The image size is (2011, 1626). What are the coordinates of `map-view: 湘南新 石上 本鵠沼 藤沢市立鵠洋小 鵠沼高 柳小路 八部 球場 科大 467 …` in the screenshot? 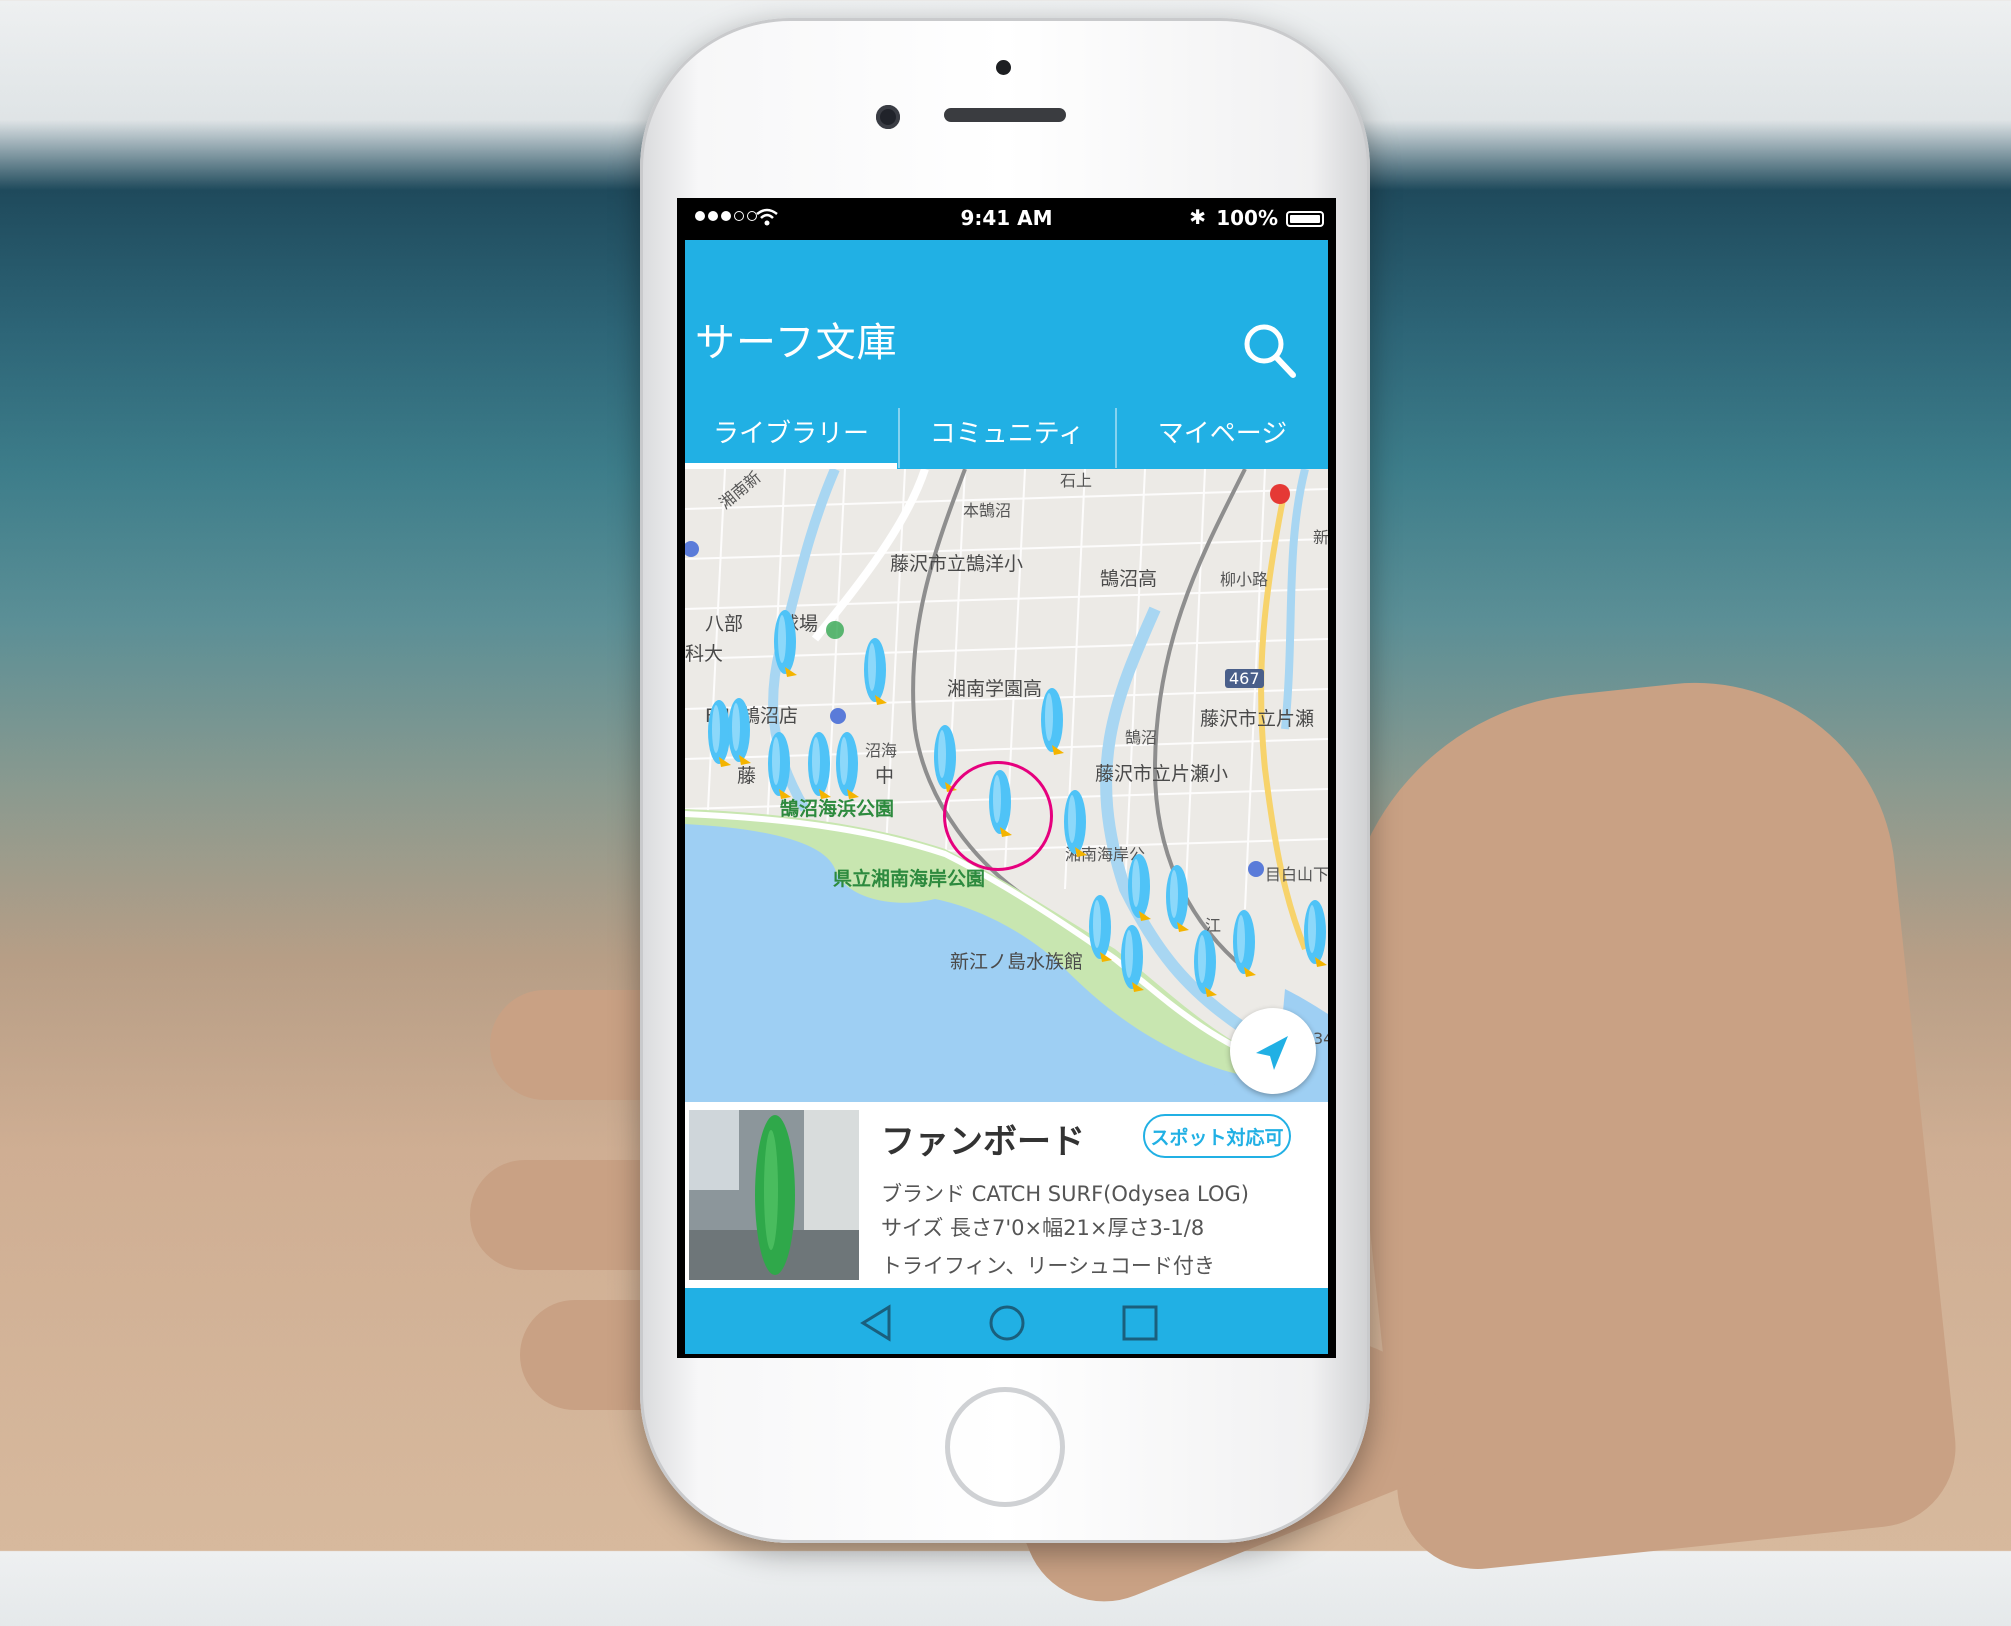 It's located at (1006, 785).